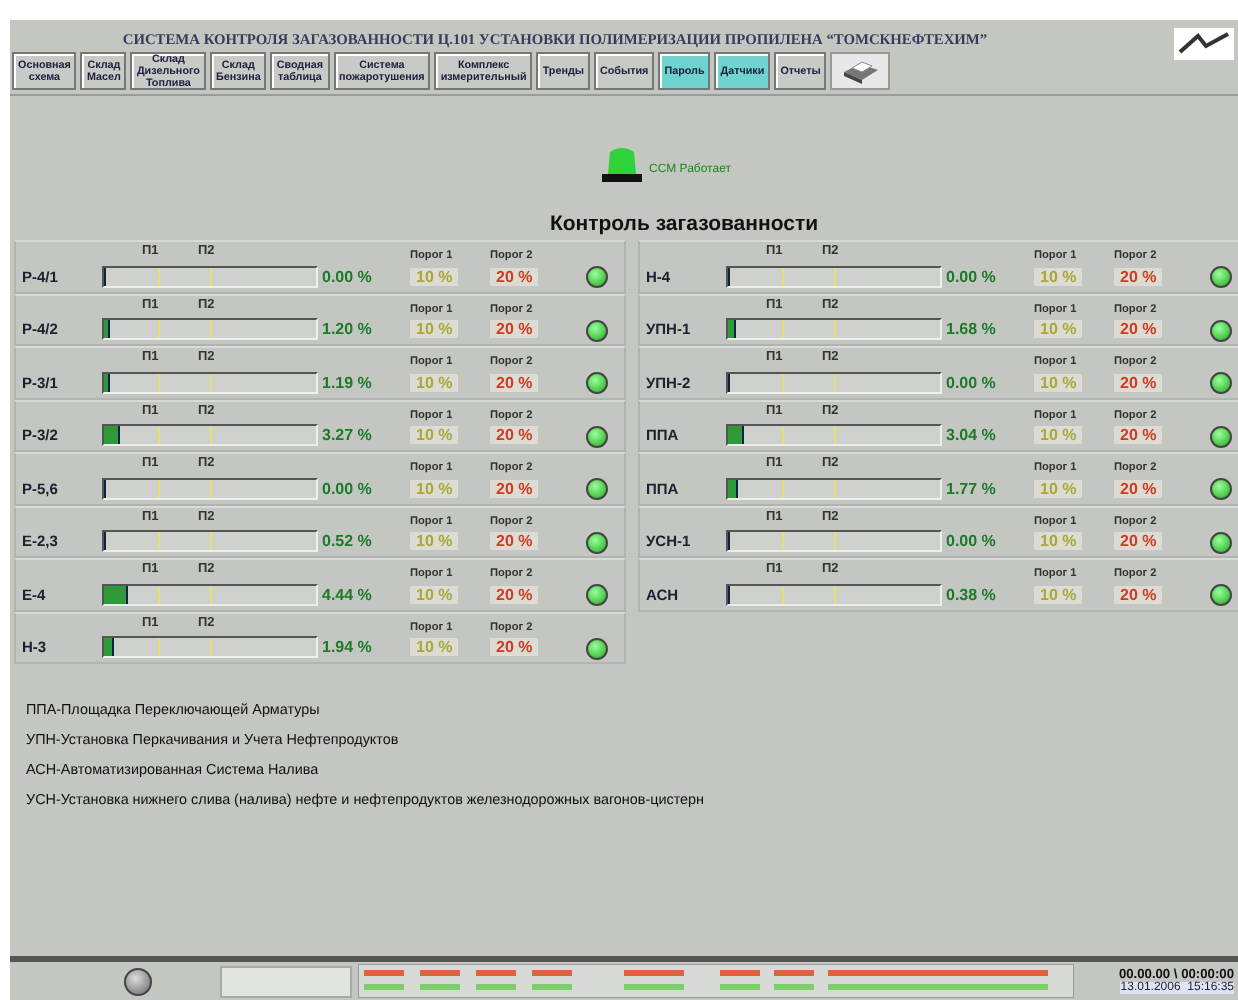 The image size is (1238, 1000). What do you see at coordinates (971, 329) in the screenshot?
I see `gas-reading: 1.68 %` at bounding box center [971, 329].